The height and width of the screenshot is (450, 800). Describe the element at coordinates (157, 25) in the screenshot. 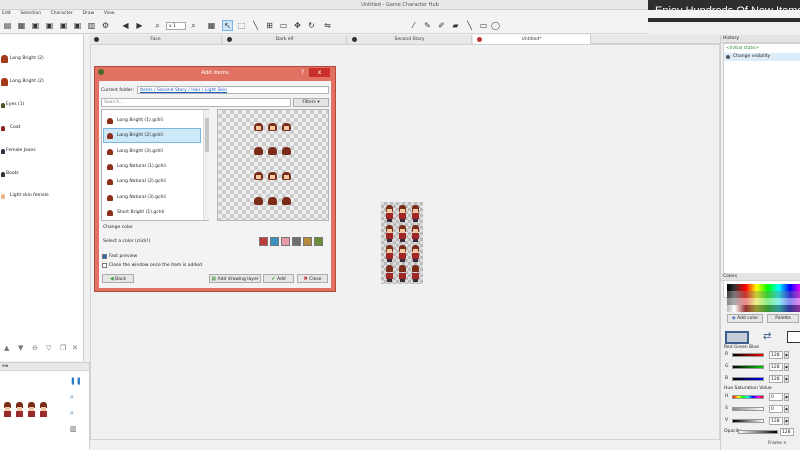

I see `zoom-icon: ⌕` at that location.